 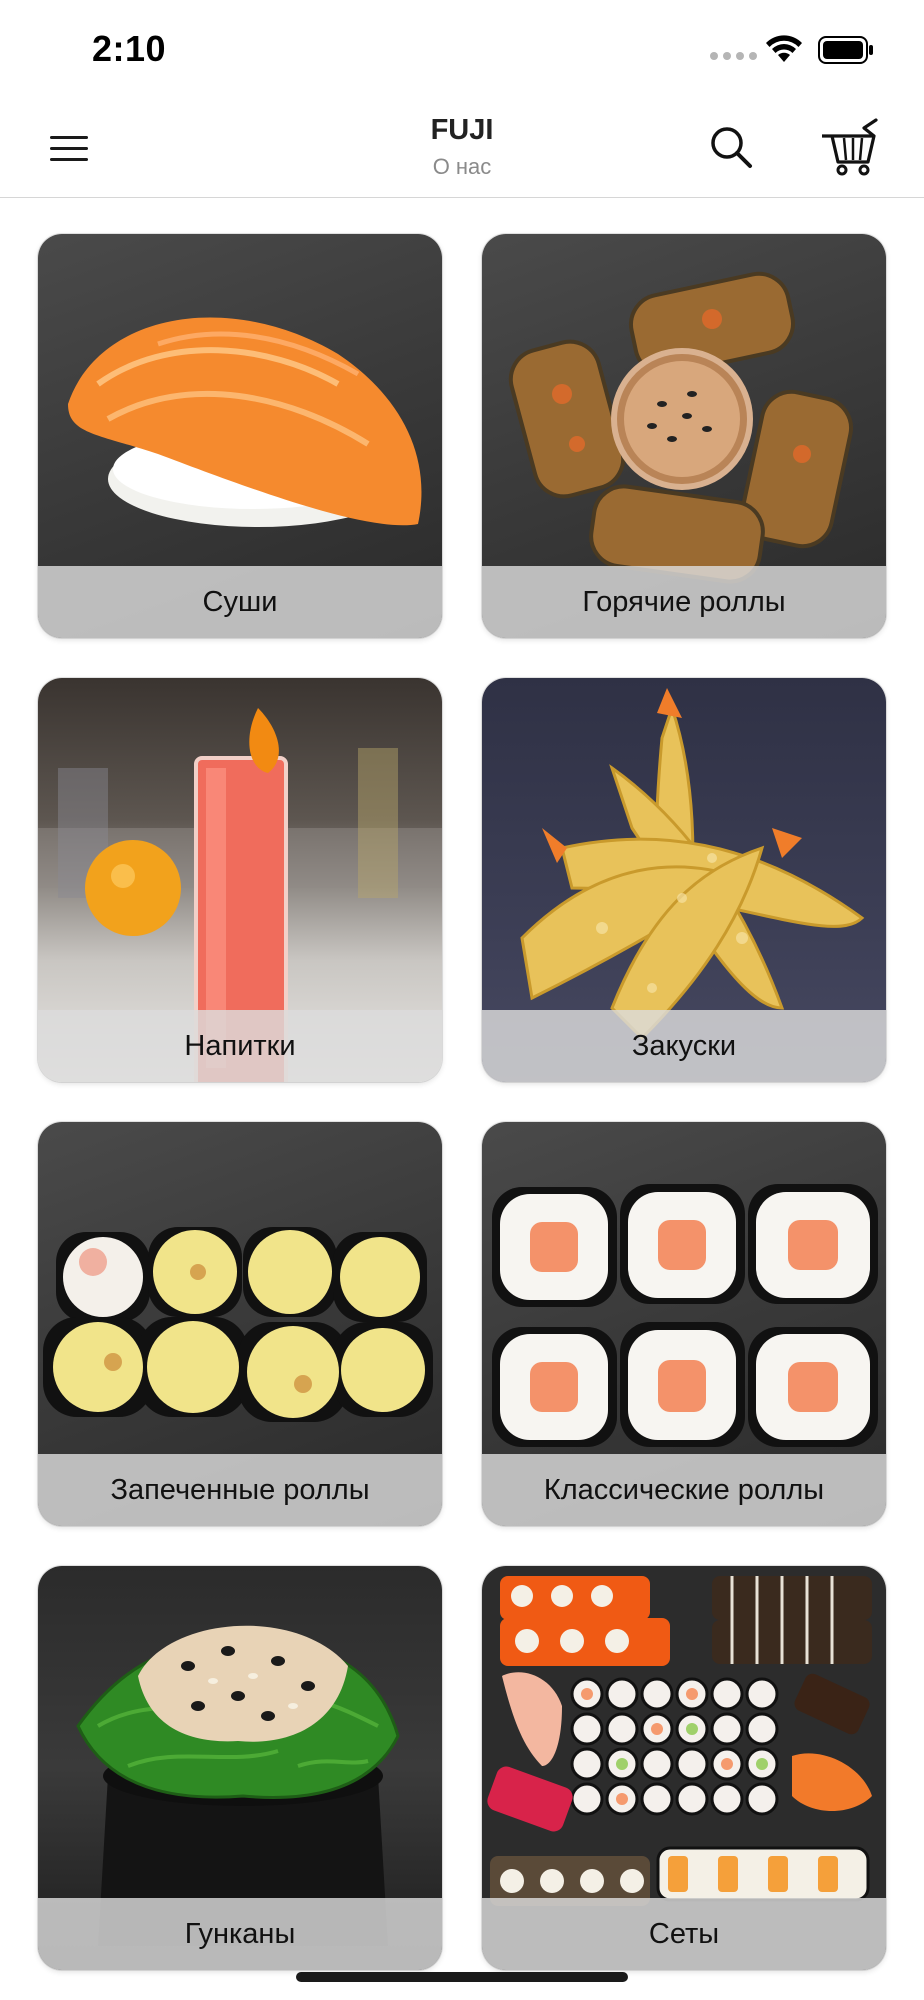 I want to click on category-card-sushi: Суши, so click(x=240, y=436).